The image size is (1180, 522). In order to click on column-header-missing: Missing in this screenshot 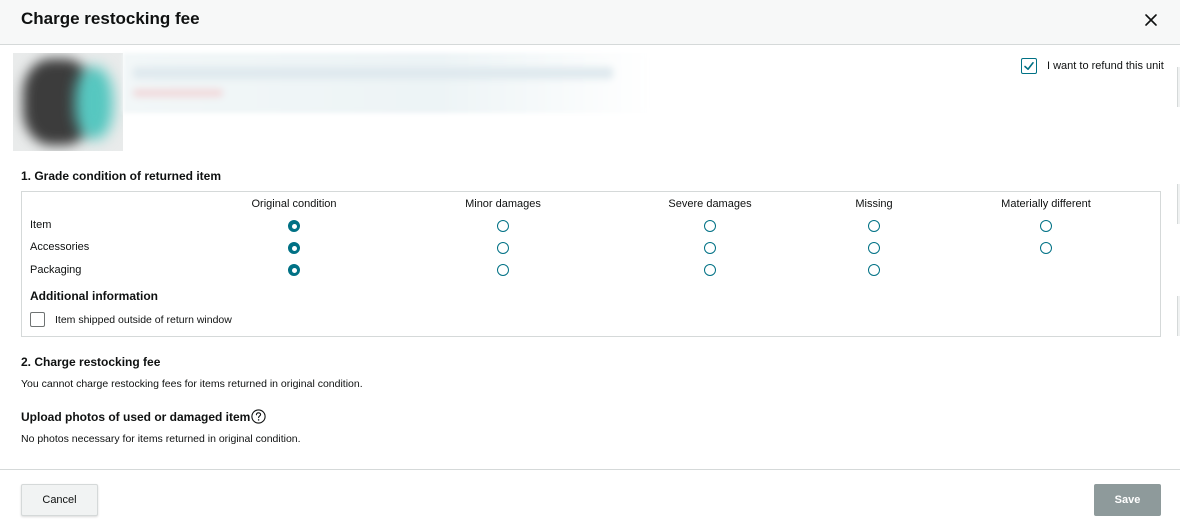, I will do `click(874, 204)`.